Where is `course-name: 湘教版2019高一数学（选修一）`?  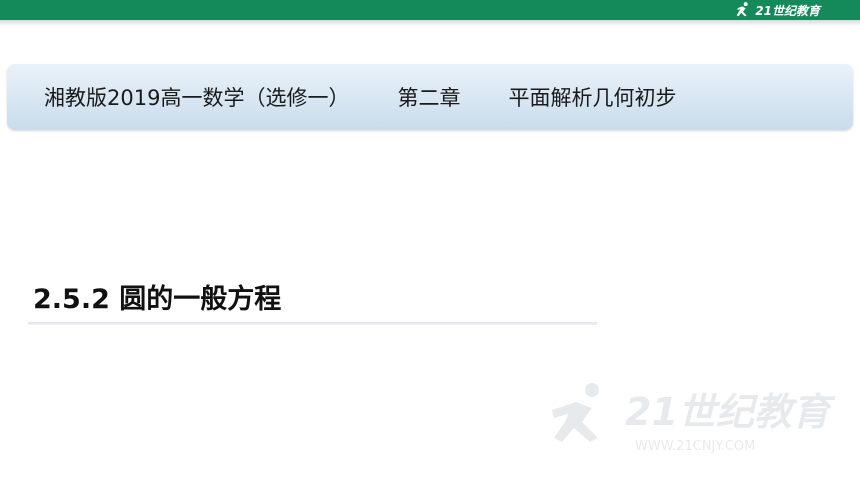
course-name: 湘教版2019高一数学（选修一） is located at coordinates (197, 98).